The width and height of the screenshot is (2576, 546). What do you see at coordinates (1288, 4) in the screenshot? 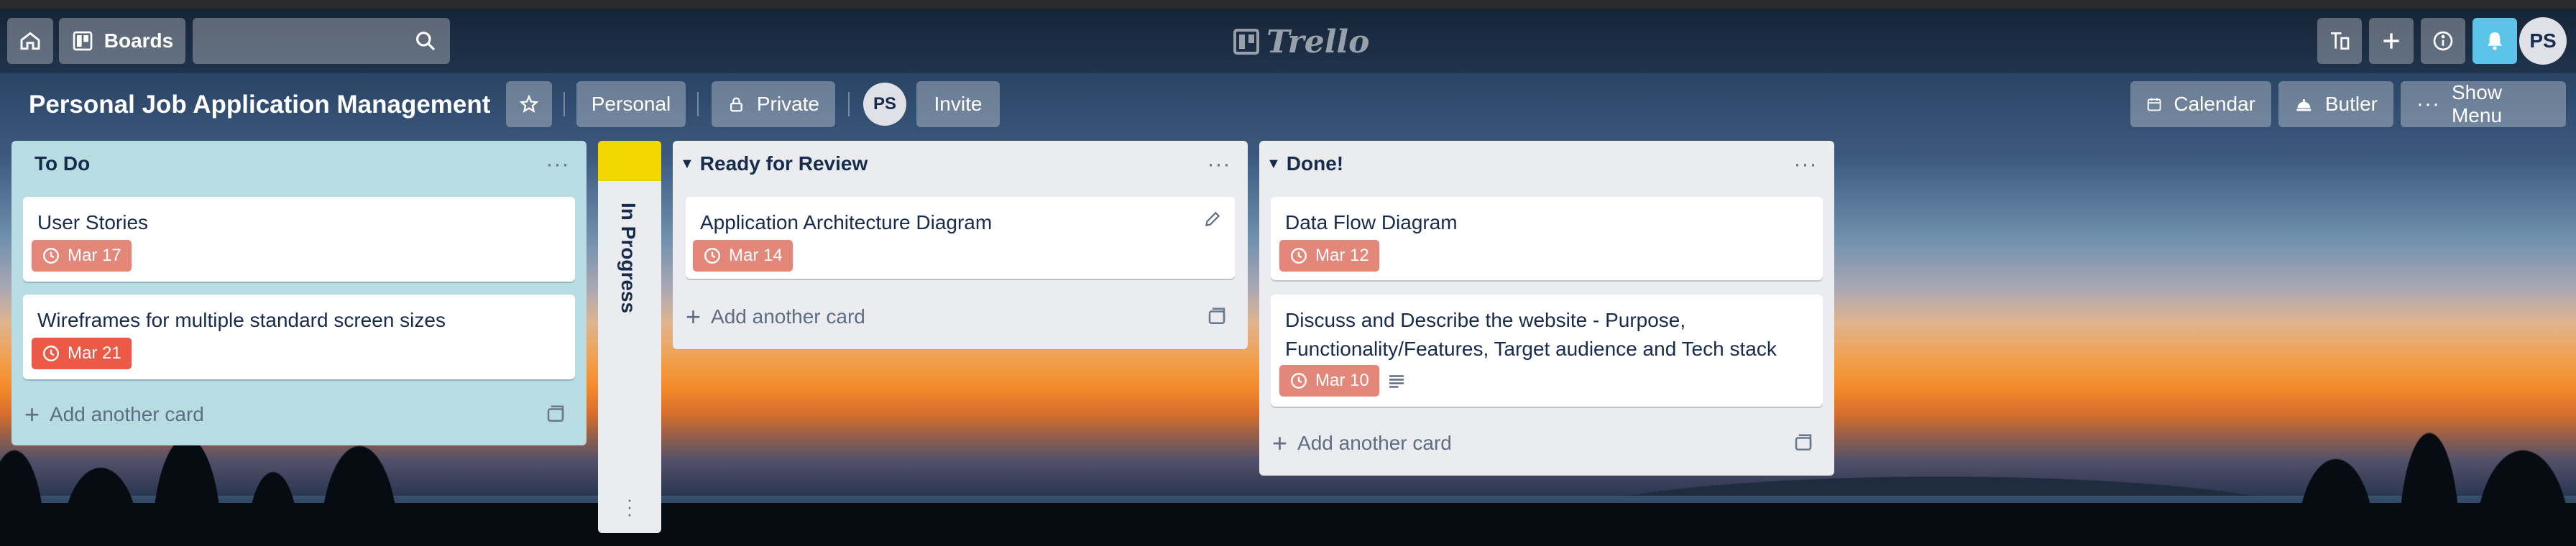
I see `window-frame` at bounding box center [1288, 4].